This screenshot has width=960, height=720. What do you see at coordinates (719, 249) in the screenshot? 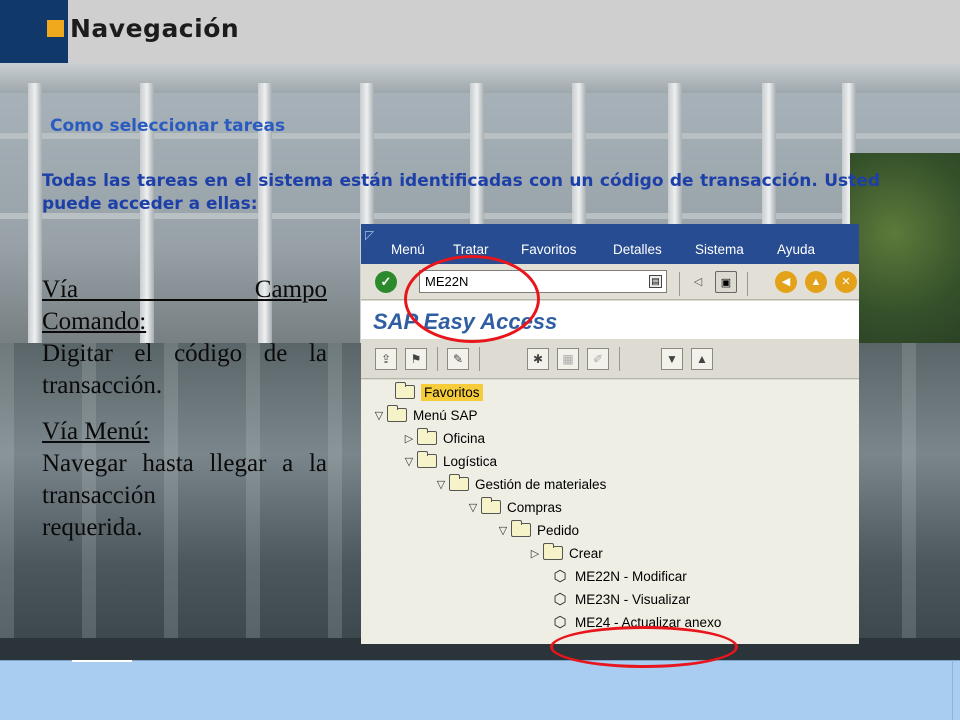
I see `menu-sistema: Sistema` at bounding box center [719, 249].